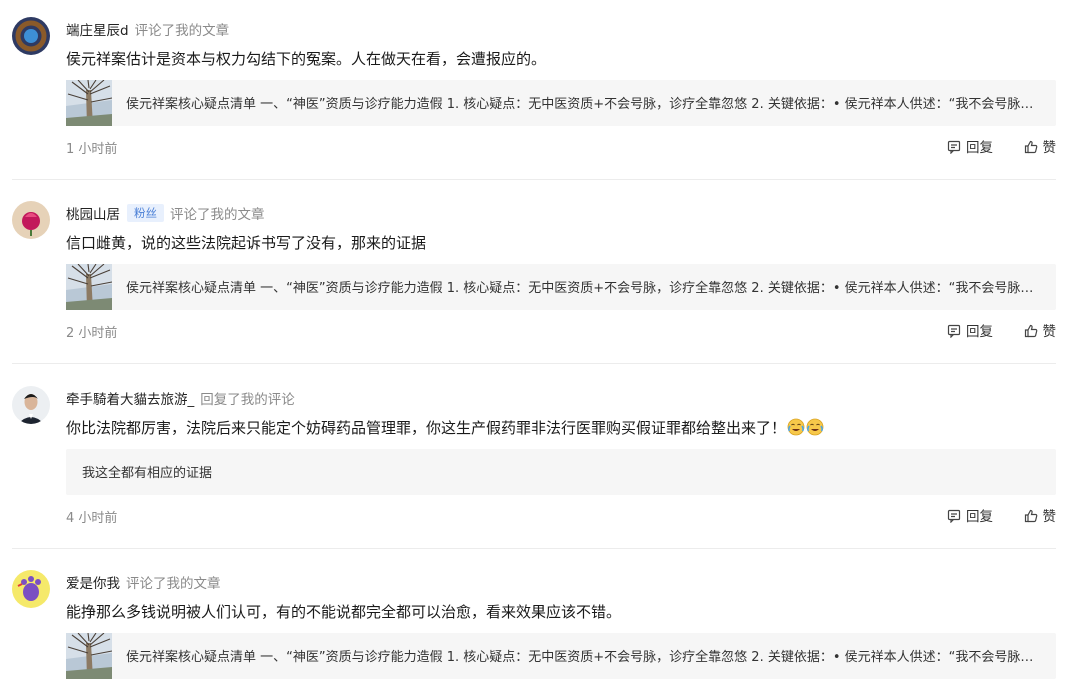  I want to click on action-text: 回复了我的评论, so click(247, 400).